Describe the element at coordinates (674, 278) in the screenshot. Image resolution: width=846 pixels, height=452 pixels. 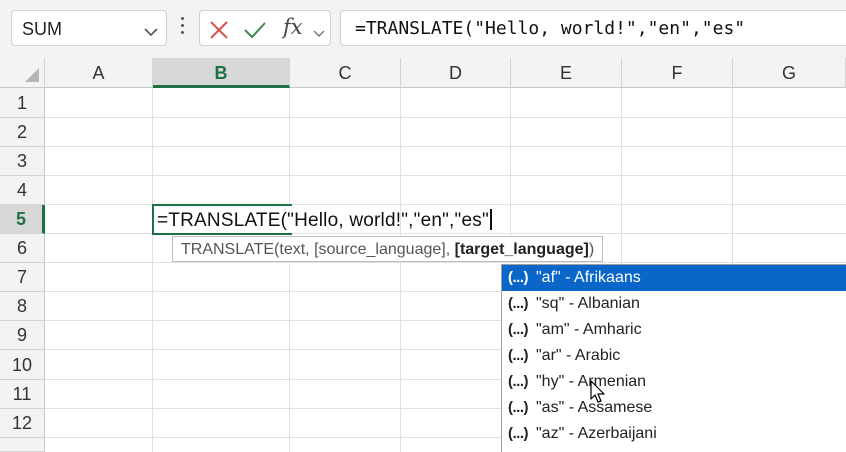
I see `autocomplete-item: (...) "af" - Afrikaans` at that location.